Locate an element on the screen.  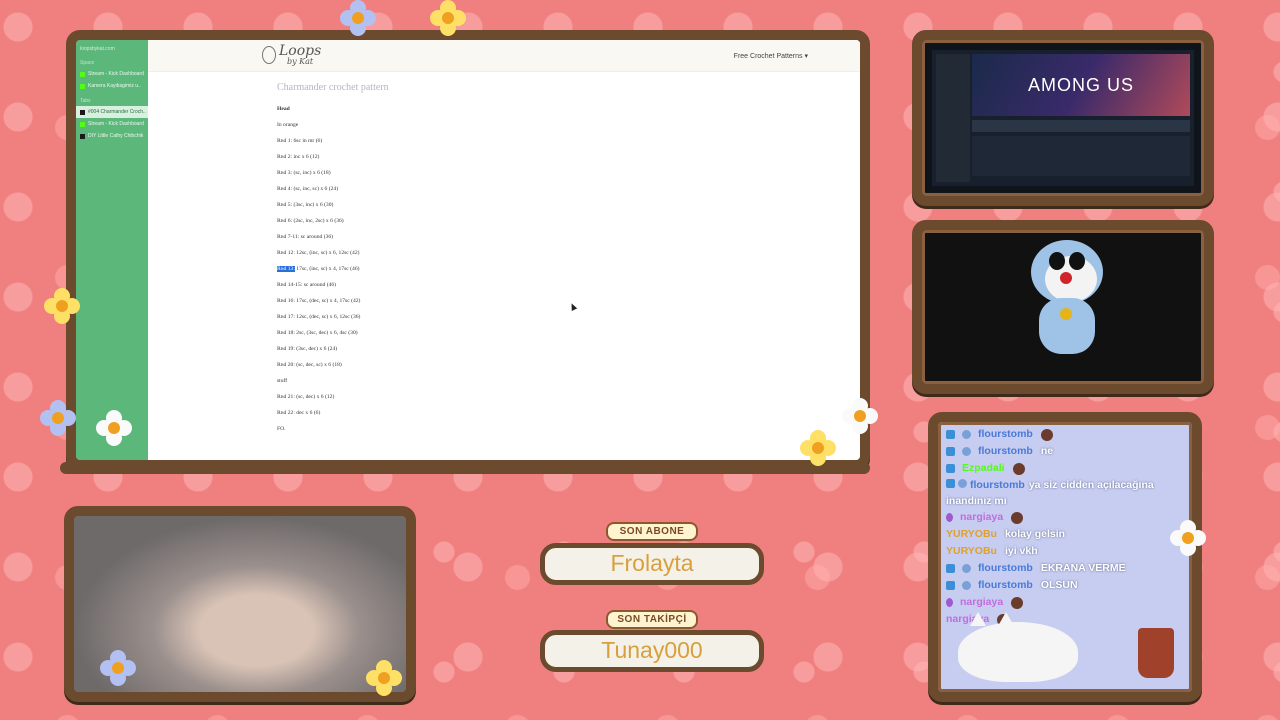
sidebar-tab-kick-dashboard-2: Stream - Kick Dashboard is located at coordinates (112, 124).